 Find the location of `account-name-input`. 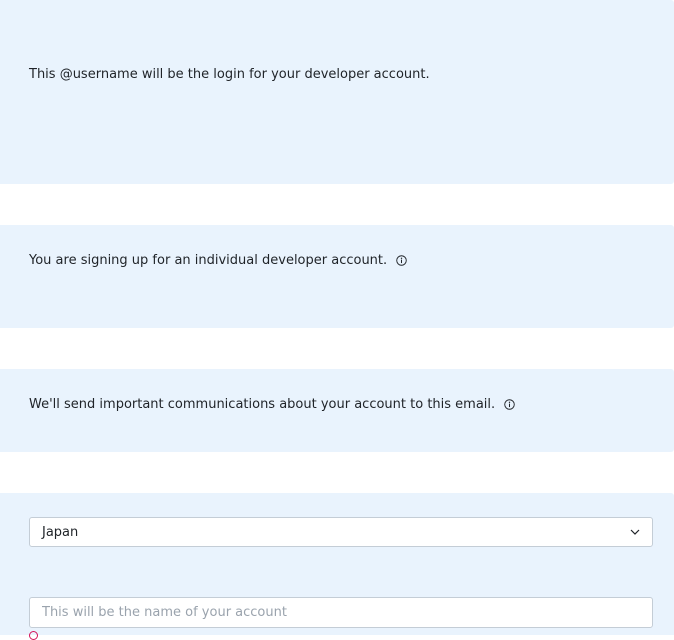

account-name-input is located at coordinates (341, 612).